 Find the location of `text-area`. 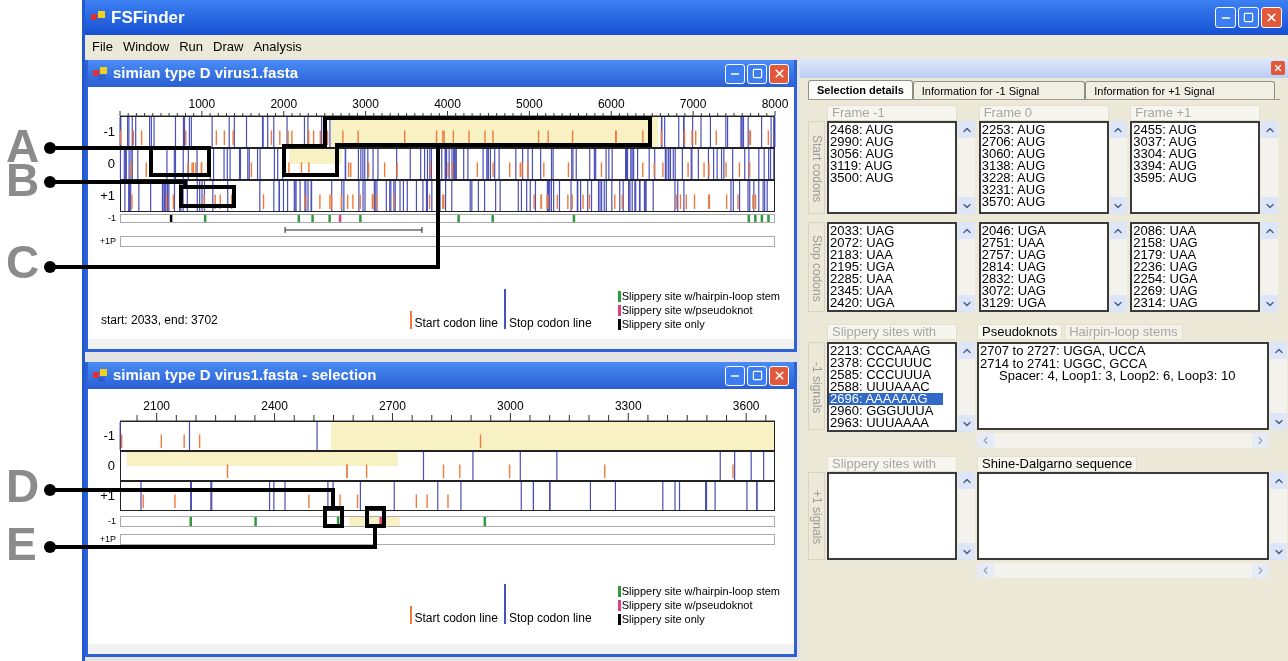

text-area is located at coordinates (1123, 516).